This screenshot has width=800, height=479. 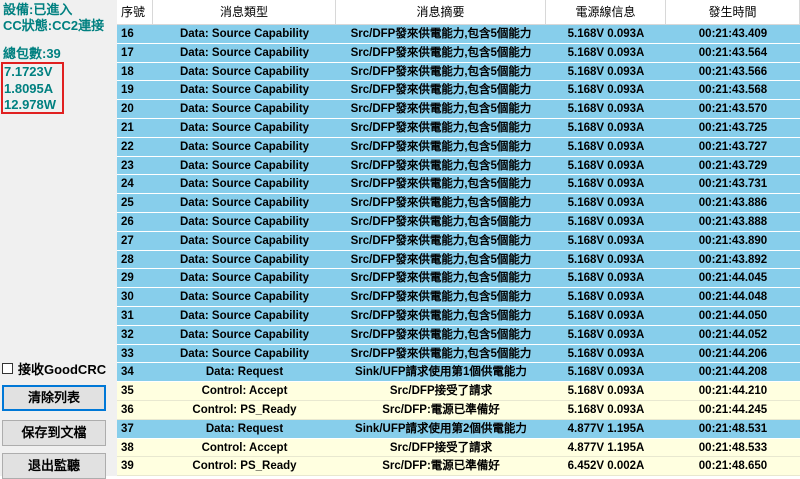 I want to click on save-to-file-button: 保存到文檔, so click(x=54, y=433).